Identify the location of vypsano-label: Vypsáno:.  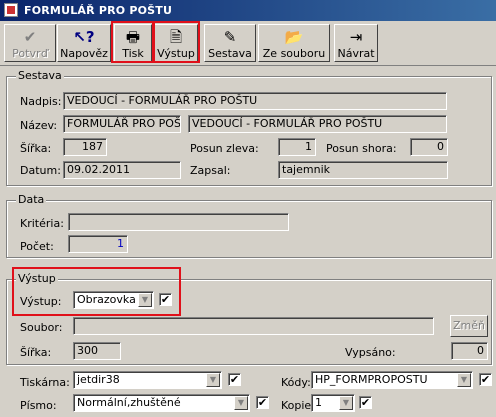
(370, 352).